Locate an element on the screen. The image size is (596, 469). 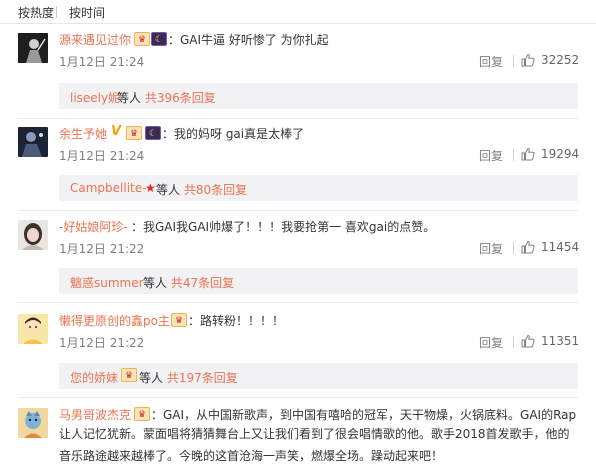
like-count: 11454 is located at coordinates (560, 247).